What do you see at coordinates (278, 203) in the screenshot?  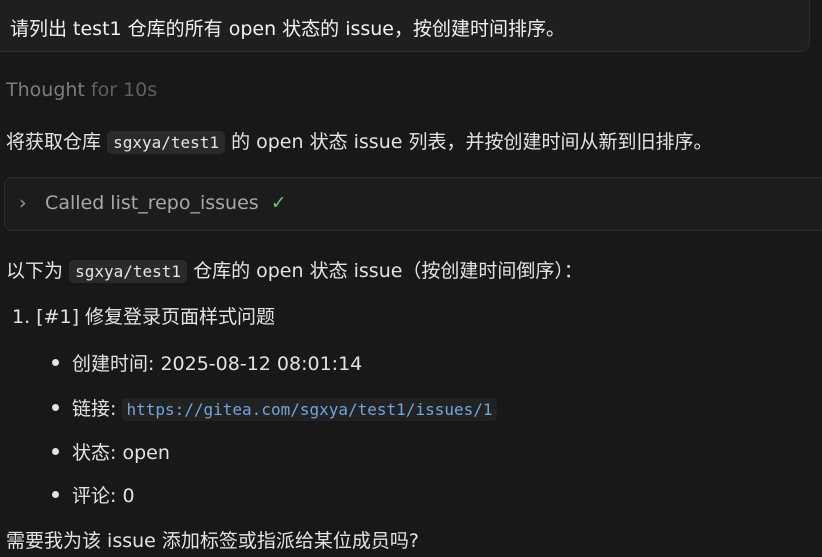 I see `check-icon: ✓` at bounding box center [278, 203].